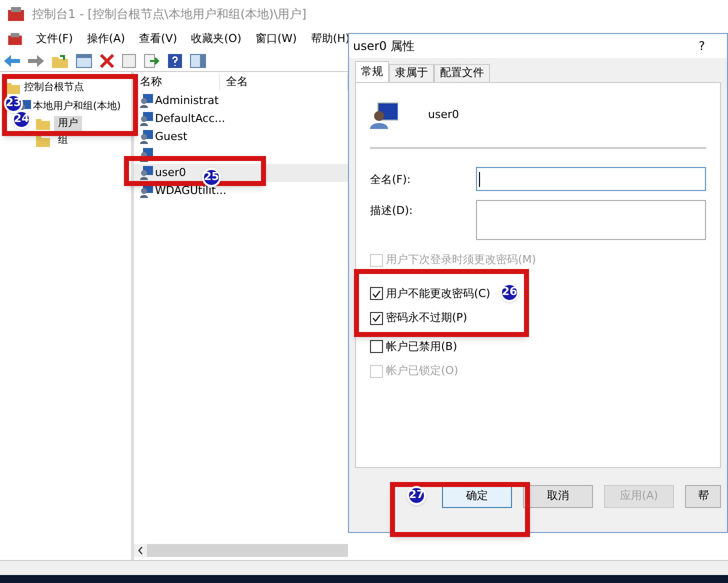 The height and width of the screenshot is (583, 728). I want to click on tree-item: 用户, so click(68, 123).